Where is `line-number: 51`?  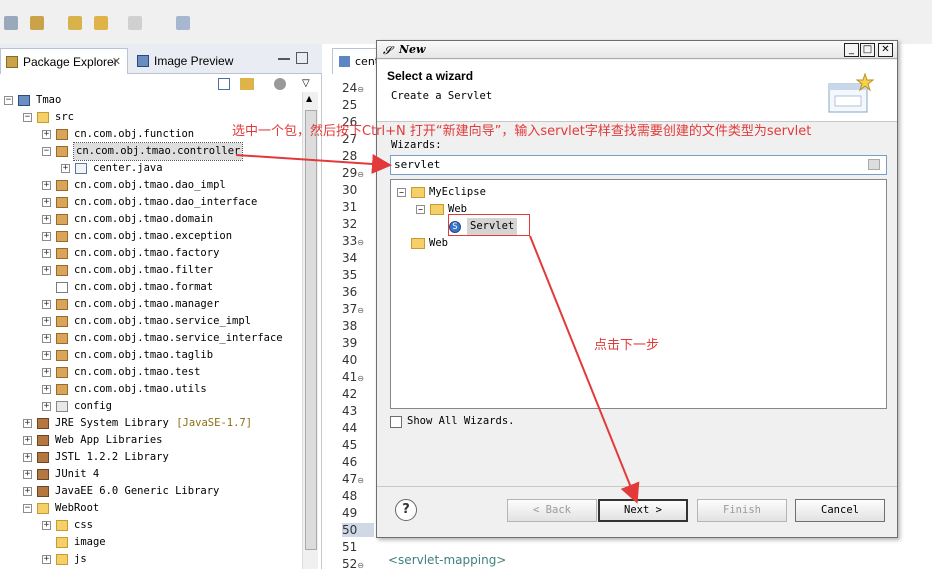 line-number: 51 is located at coordinates (358, 547).